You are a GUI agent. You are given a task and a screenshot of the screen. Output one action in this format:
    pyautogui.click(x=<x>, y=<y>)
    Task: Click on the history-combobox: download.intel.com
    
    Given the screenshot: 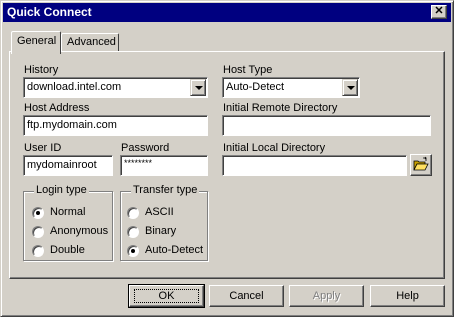 What is the action you would take?
    pyautogui.click(x=115, y=87)
    